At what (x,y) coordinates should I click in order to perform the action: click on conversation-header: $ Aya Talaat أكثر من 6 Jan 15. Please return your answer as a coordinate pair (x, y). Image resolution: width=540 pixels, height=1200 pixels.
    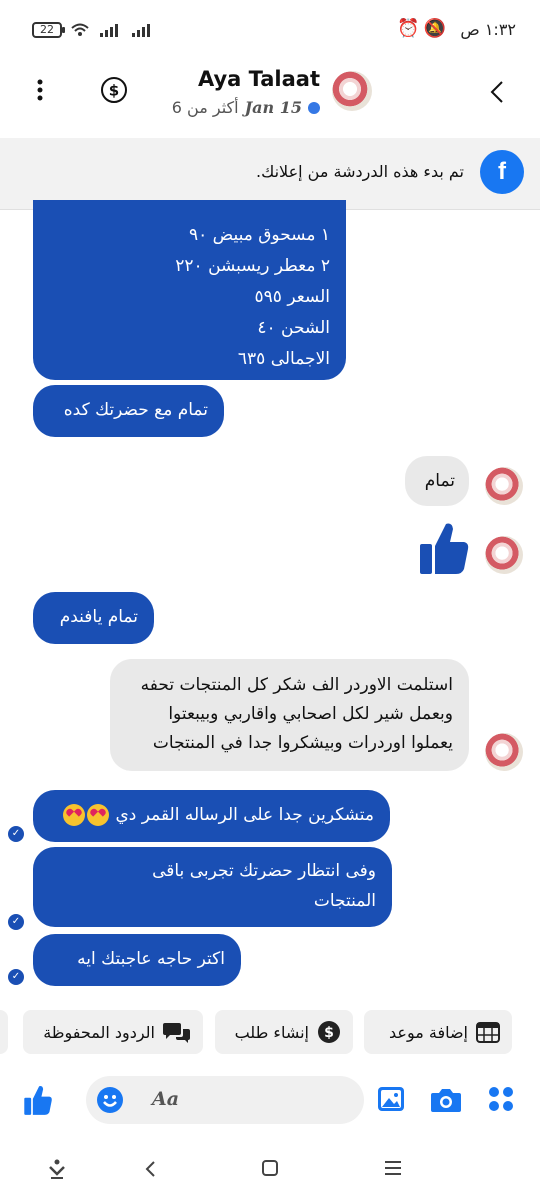
    Looking at the image, I should click on (270, 99).